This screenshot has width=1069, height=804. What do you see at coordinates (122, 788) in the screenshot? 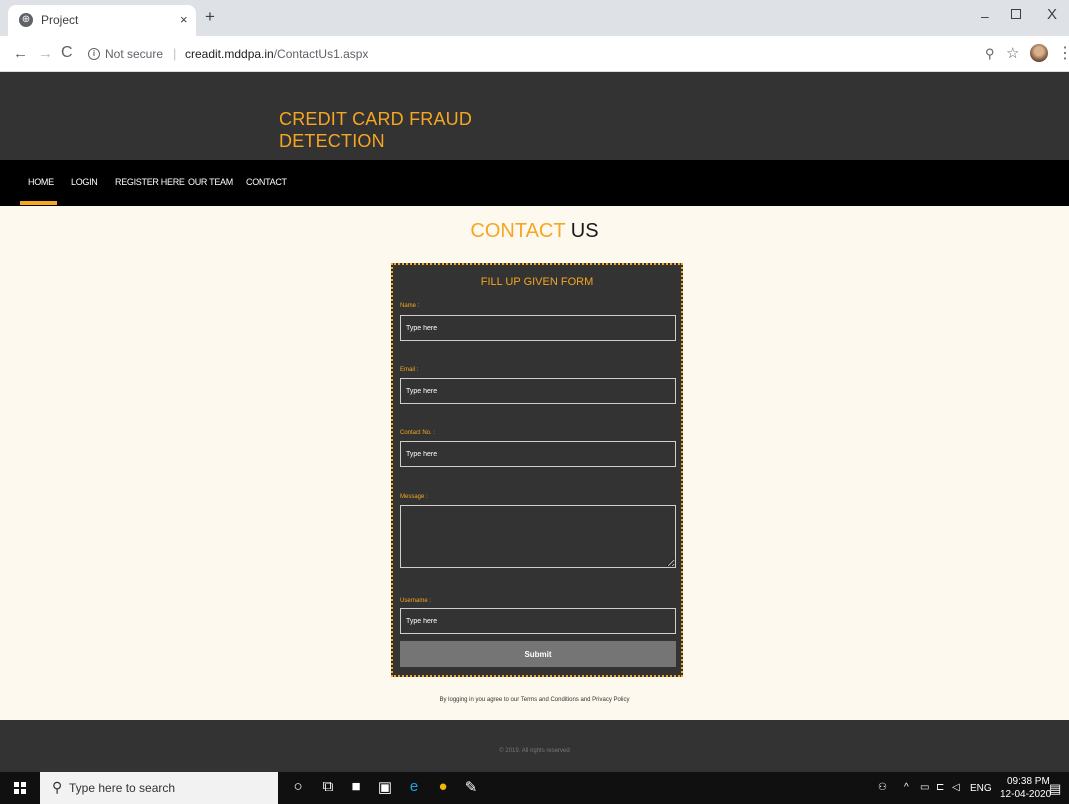
I see `taskbar-search-placeholder: Type here to search` at bounding box center [122, 788].